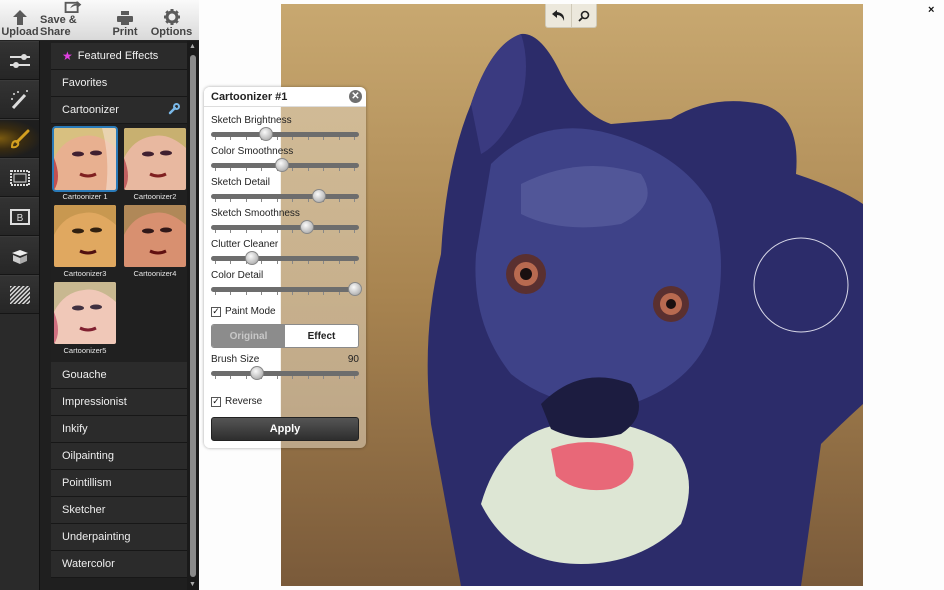 The image size is (944, 590). I want to click on dialog-header: Cartoonizer #1 ✕, so click(285, 97).